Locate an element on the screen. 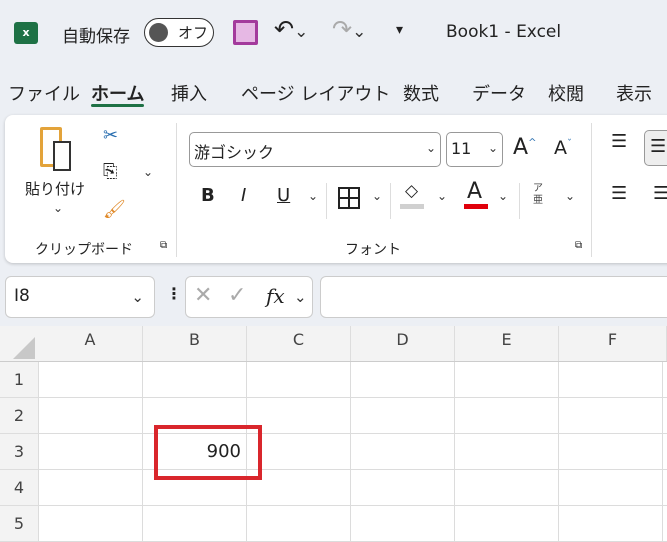 Image resolution: width=667 pixels, height=542 pixels. row-header-4: 4 is located at coordinates (19, 488).